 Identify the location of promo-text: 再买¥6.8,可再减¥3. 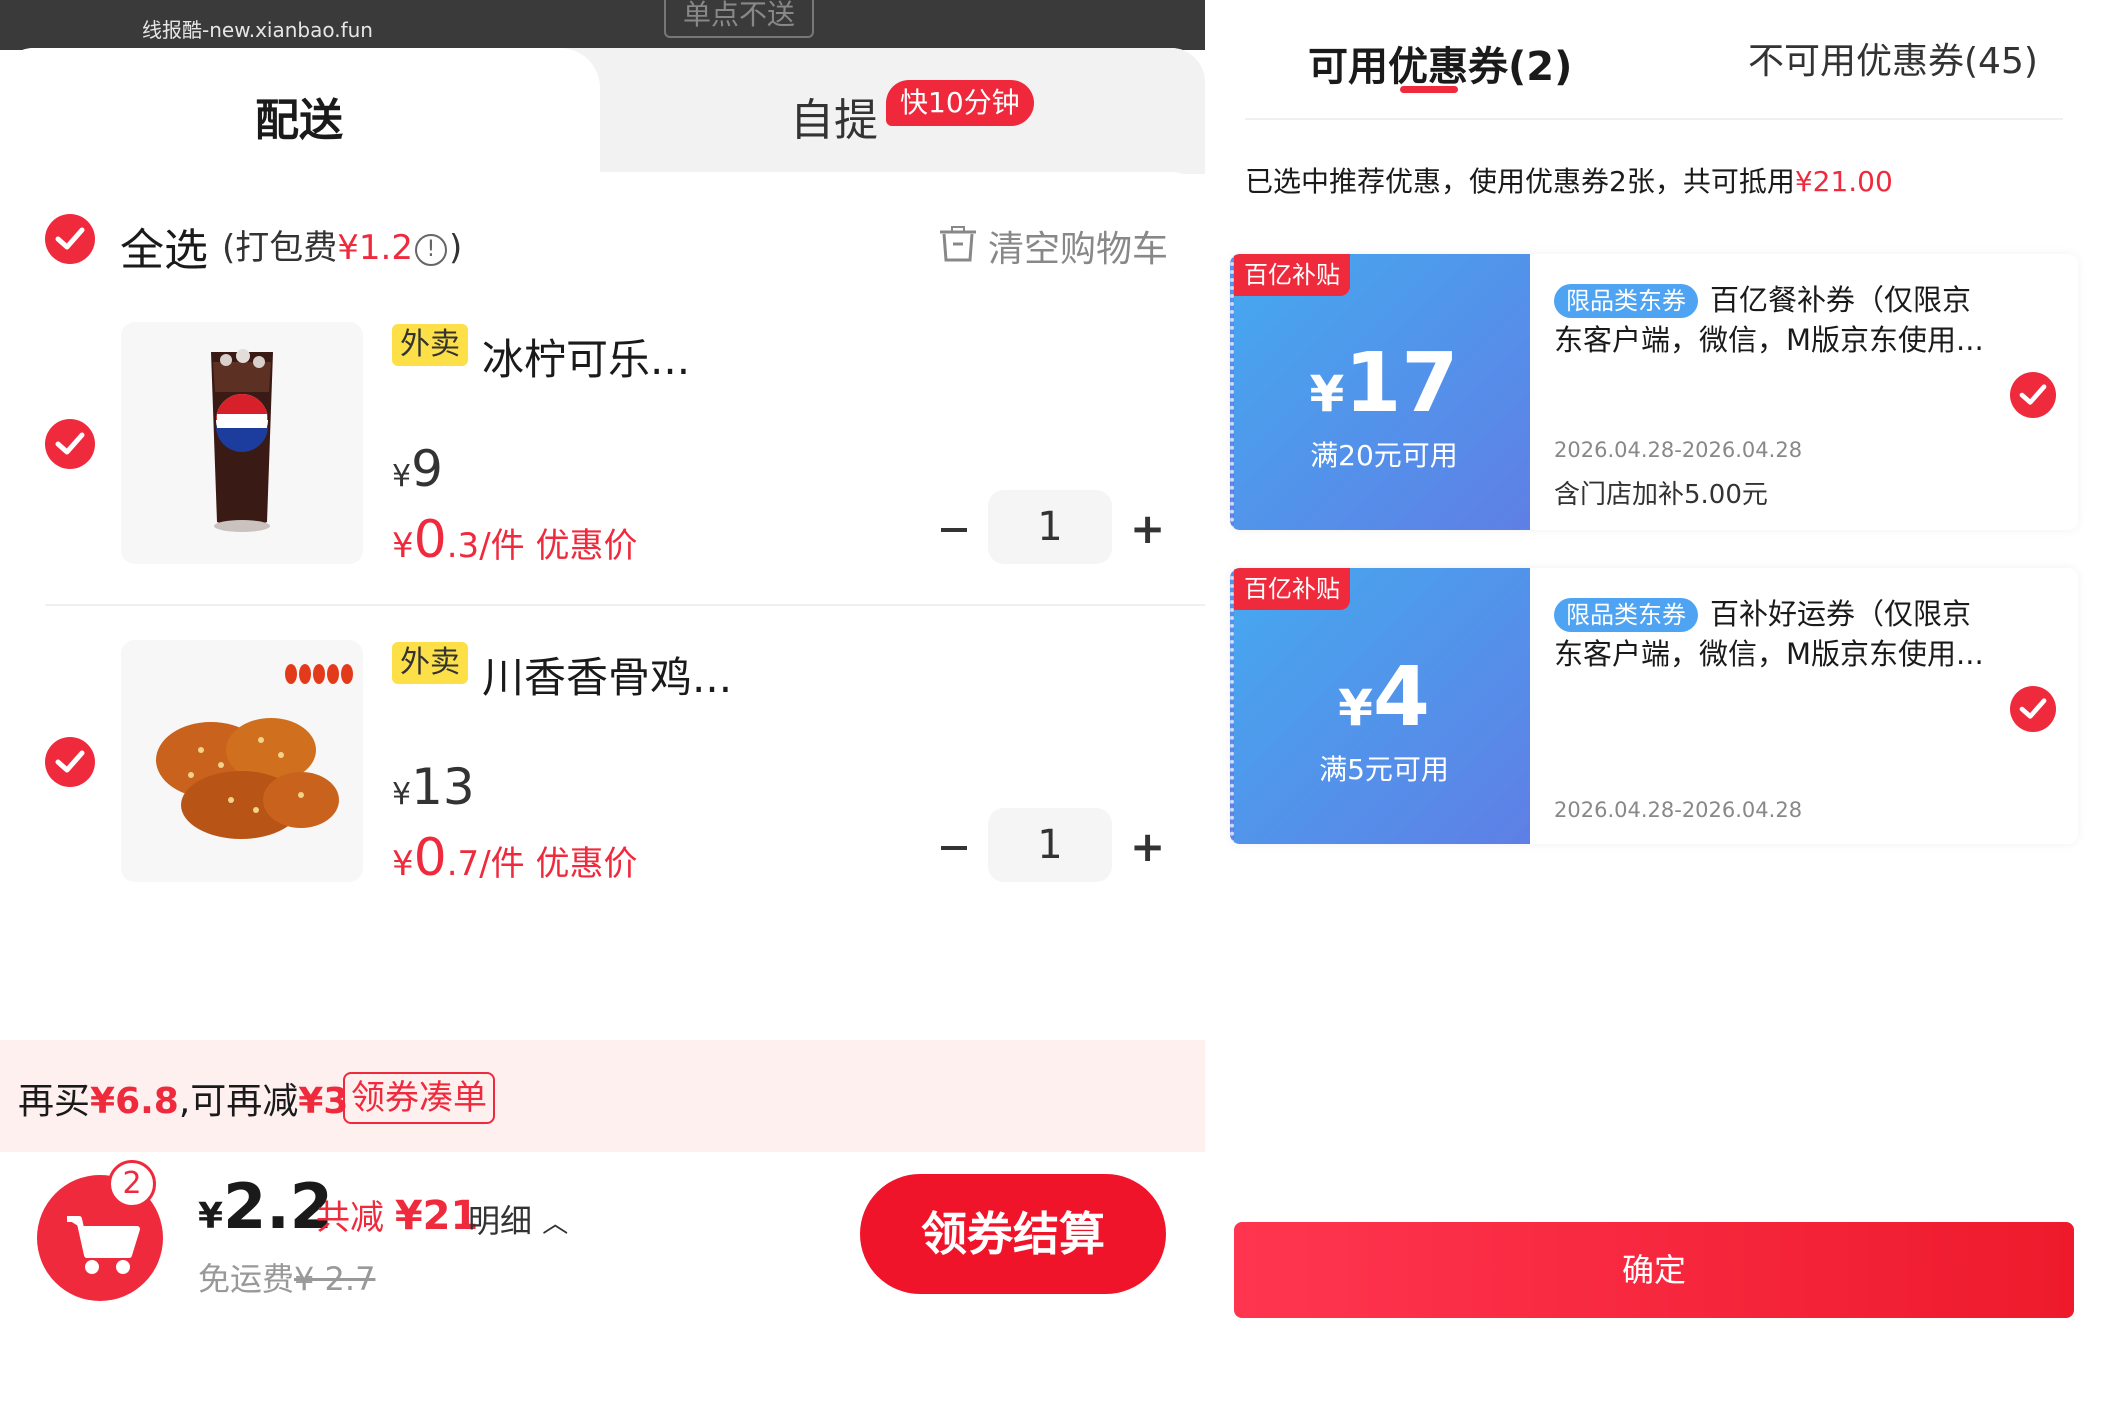
(183, 1098).